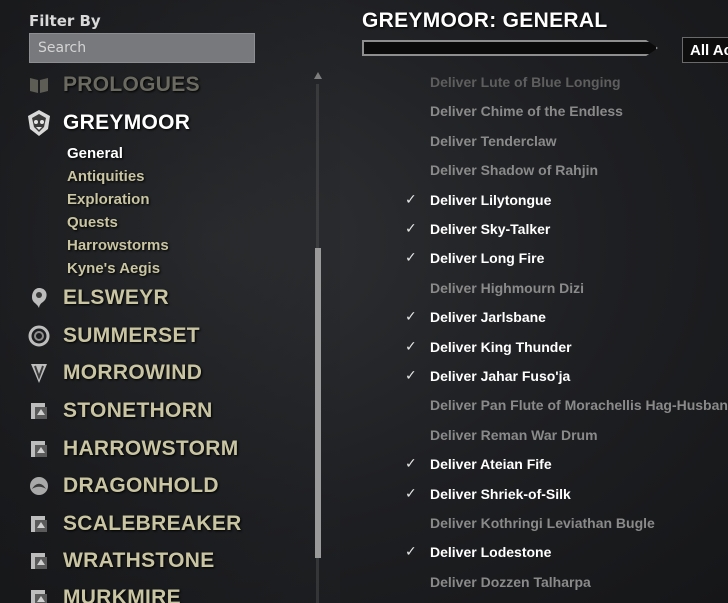 The width and height of the screenshot is (728, 603). I want to click on category-label: SUMMERSET, so click(131, 335).